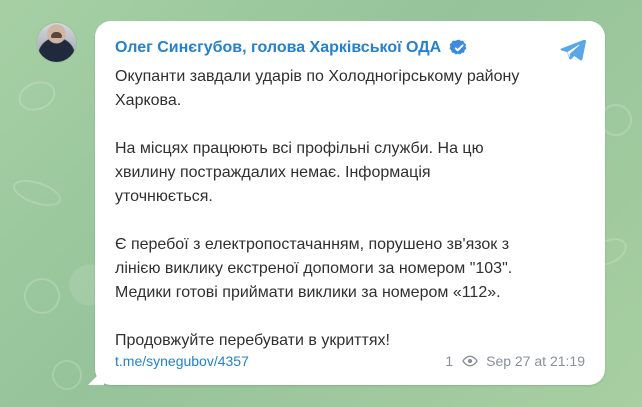 This screenshot has width=642, height=407. I want to click on share-button, so click(572, 50).